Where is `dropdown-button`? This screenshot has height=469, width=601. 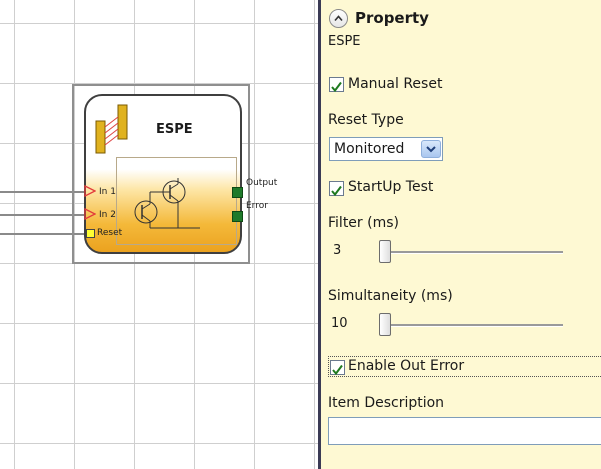 dropdown-button is located at coordinates (431, 149).